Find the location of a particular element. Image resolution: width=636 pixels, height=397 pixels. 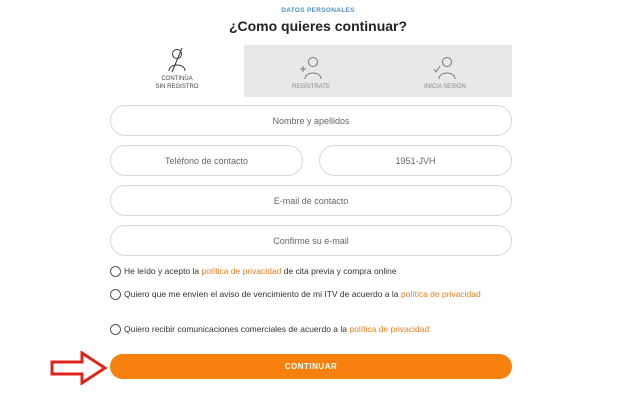

privacy-policy-link: política de privacidad is located at coordinates (242, 271).